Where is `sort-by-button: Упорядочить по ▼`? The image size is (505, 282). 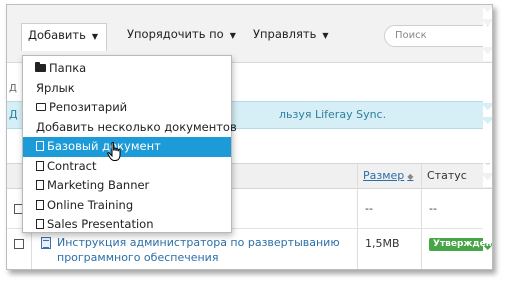 sort-by-button: Упорядочить по ▼ is located at coordinates (181, 34).